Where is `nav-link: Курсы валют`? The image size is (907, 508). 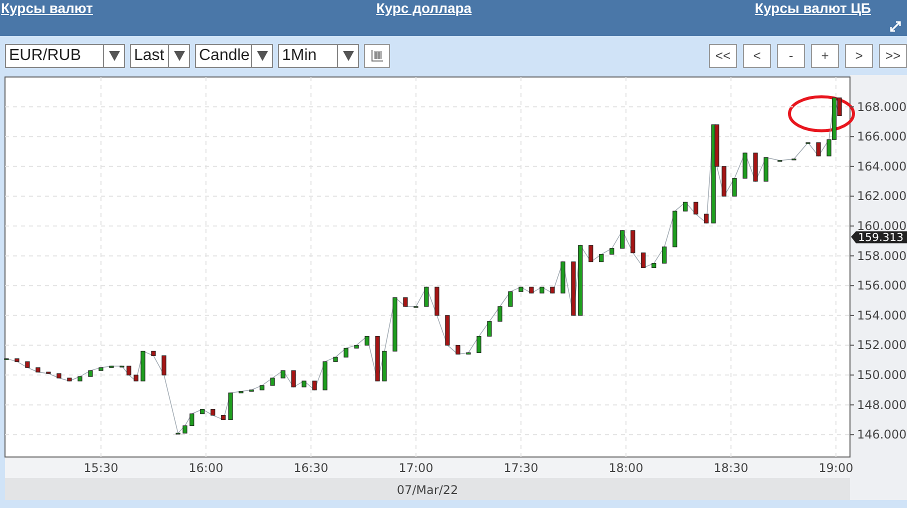 nav-link: Курсы валют is located at coordinates (46, 8).